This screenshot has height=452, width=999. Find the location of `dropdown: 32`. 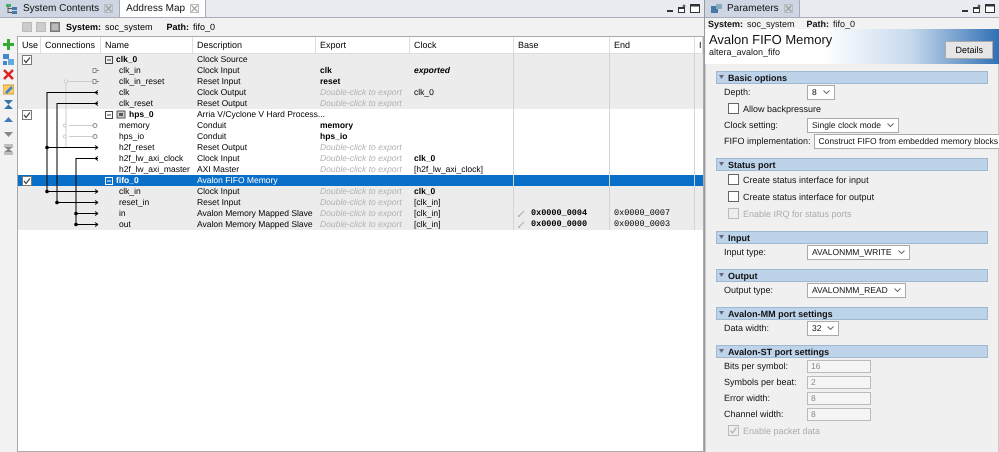

dropdown: 32 is located at coordinates (823, 328).